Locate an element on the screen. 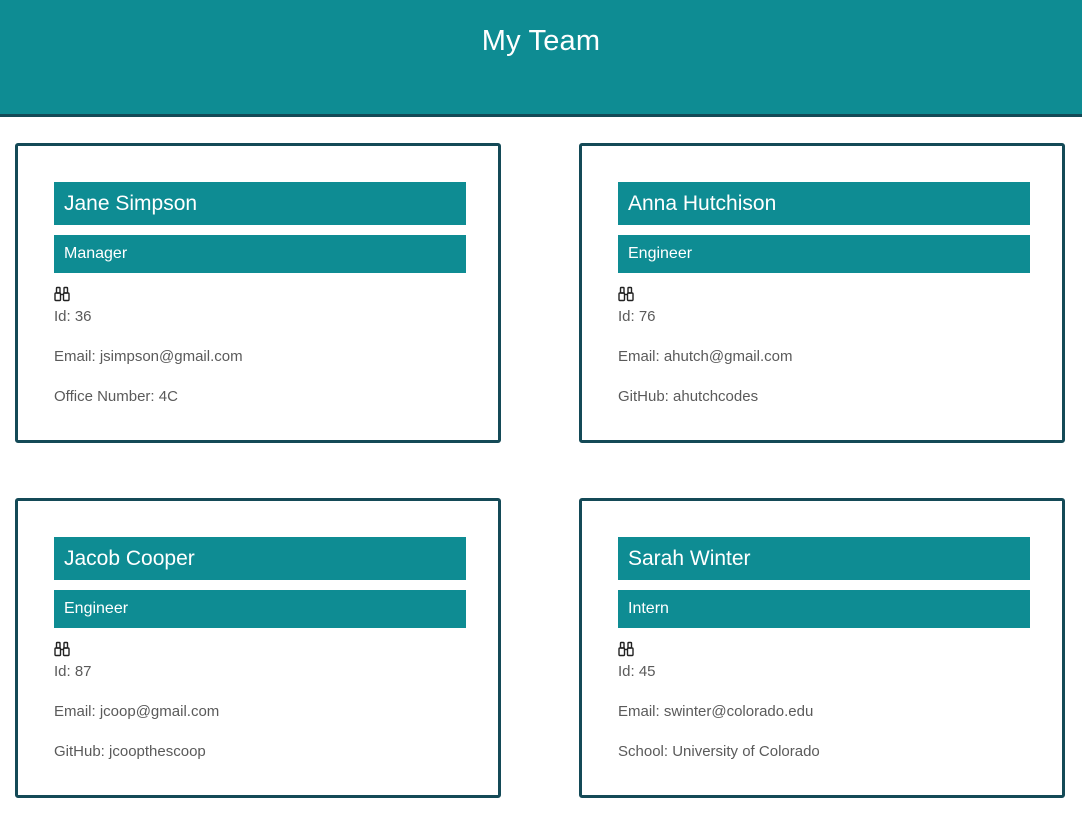  employee-name: Jane Simpson is located at coordinates (260, 203).